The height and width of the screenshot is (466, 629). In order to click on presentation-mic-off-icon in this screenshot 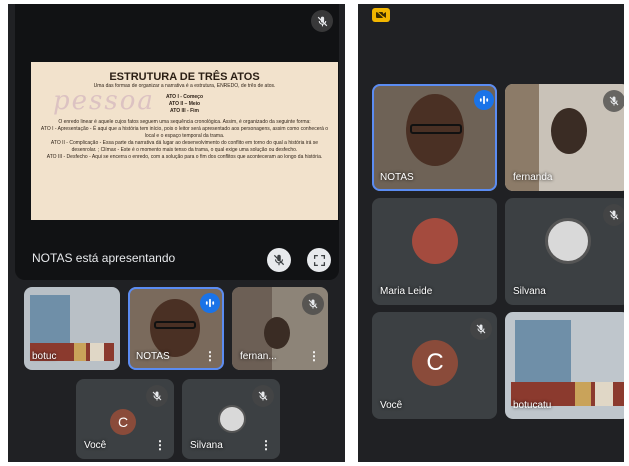, I will do `click(322, 21)`.